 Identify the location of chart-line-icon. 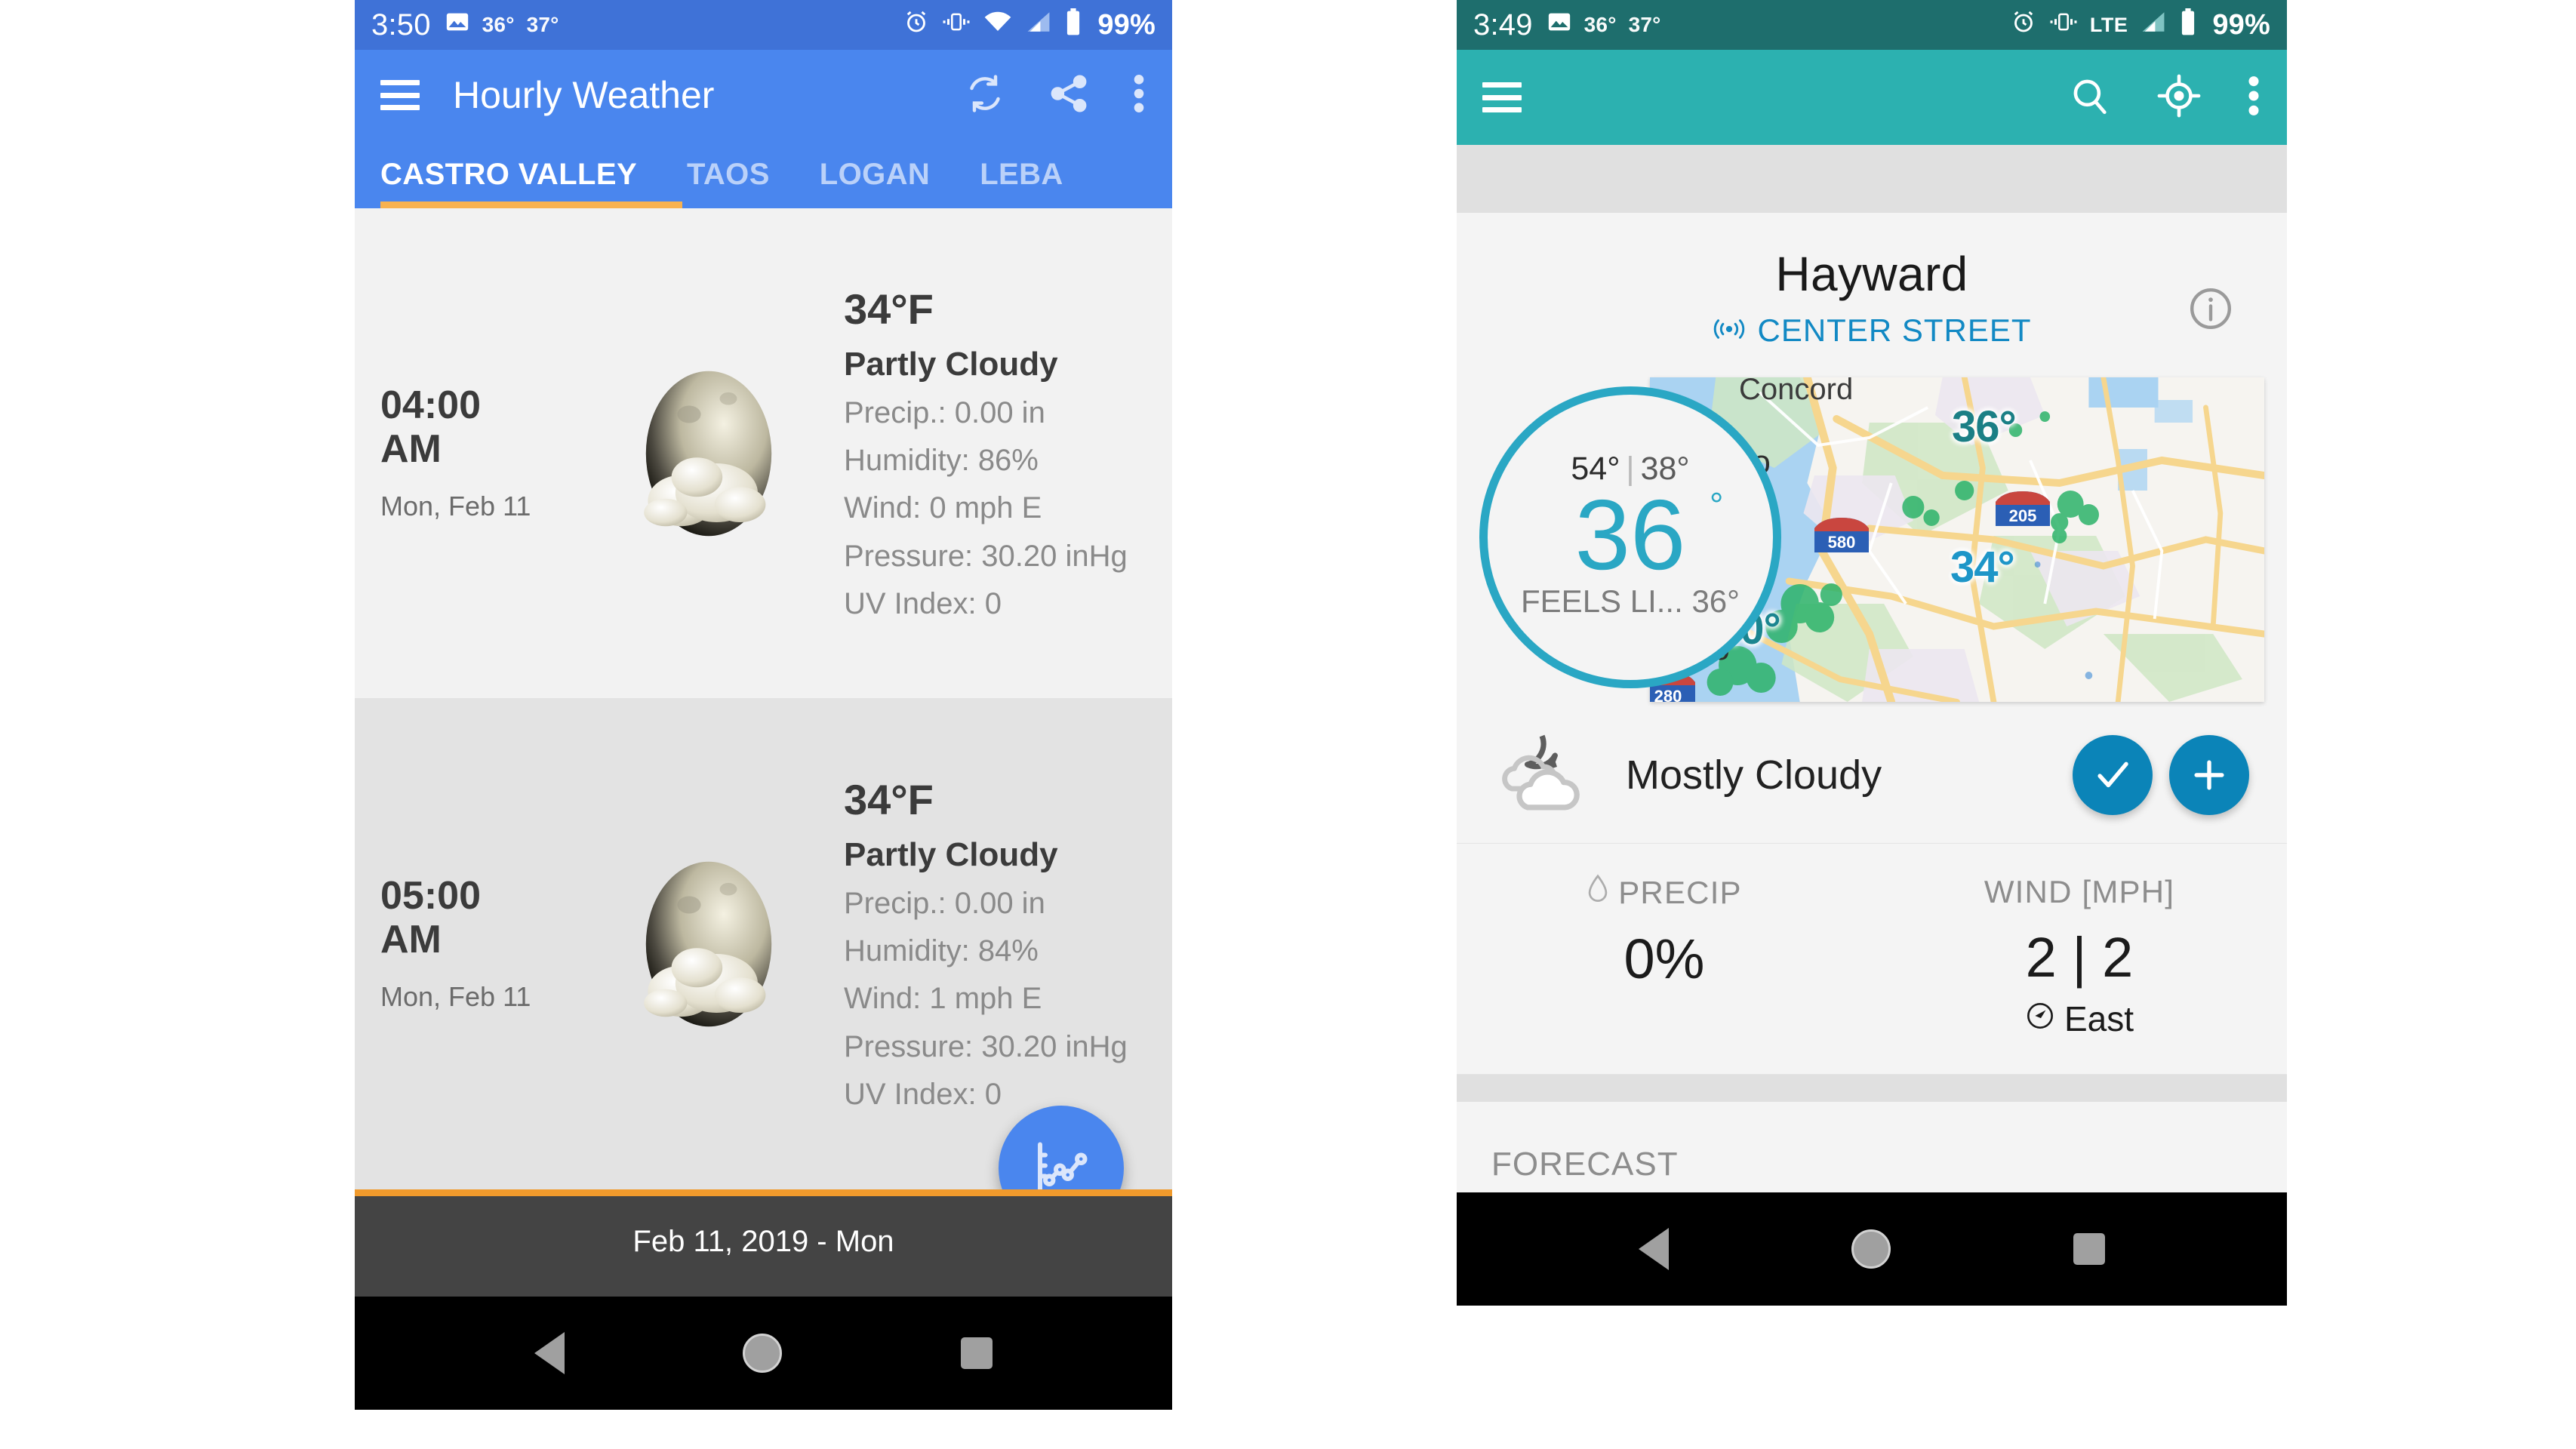
(1061, 1147).